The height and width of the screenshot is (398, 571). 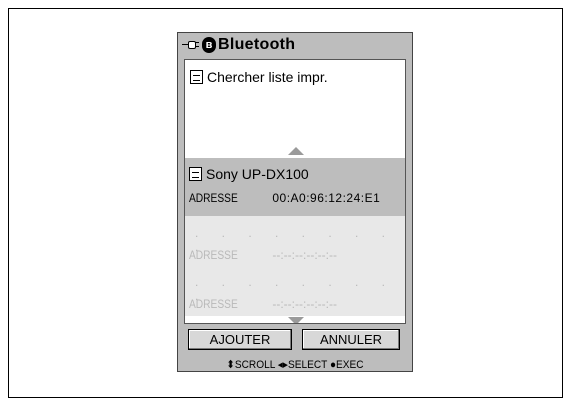 What do you see at coordinates (295, 343) in the screenshot?
I see `button-bar: AJOUTER ANNULER` at bounding box center [295, 343].